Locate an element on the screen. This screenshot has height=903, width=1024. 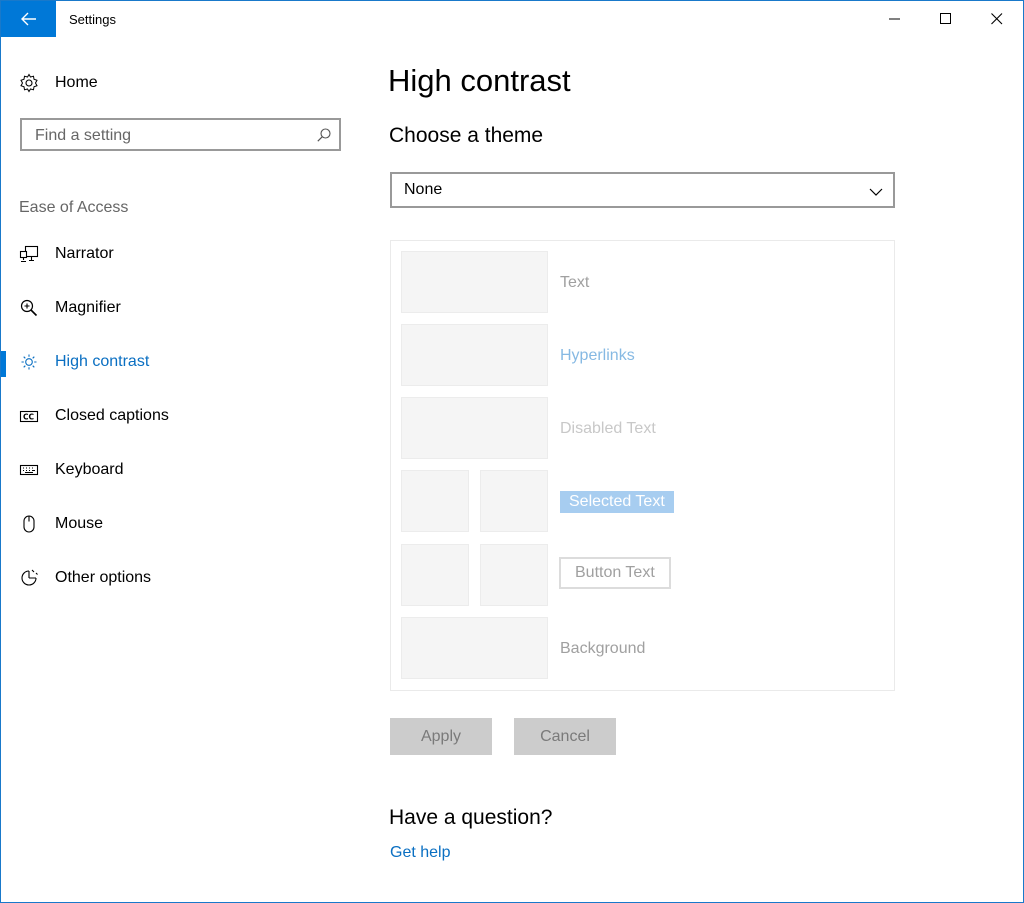
theme-dropdown: None is located at coordinates (642, 190).